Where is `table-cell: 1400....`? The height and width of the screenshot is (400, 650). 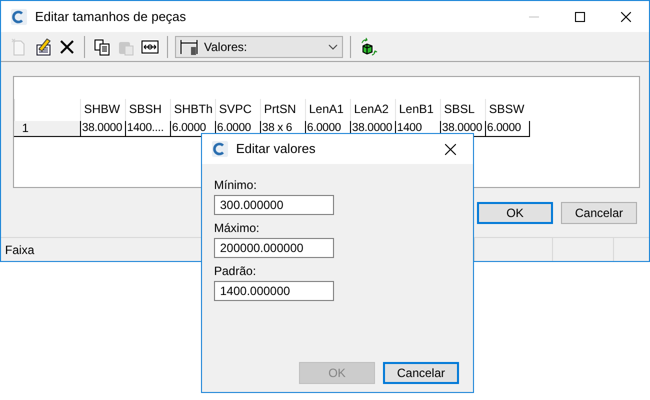 table-cell: 1400.... is located at coordinates (147, 129).